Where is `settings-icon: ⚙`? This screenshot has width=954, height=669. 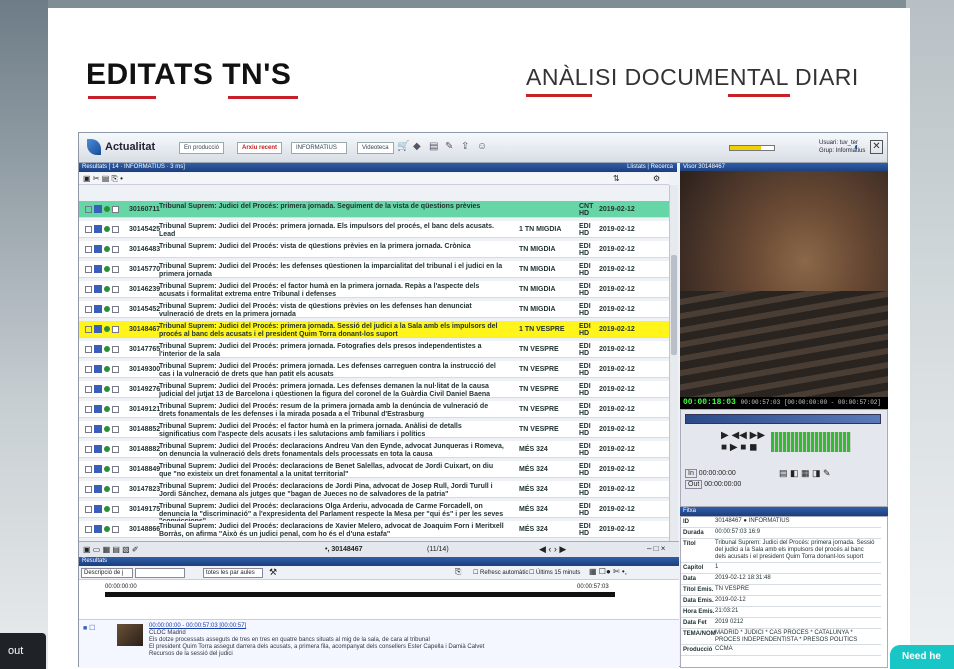 settings-icon: ⚙ is located at coordinates (656, 178).